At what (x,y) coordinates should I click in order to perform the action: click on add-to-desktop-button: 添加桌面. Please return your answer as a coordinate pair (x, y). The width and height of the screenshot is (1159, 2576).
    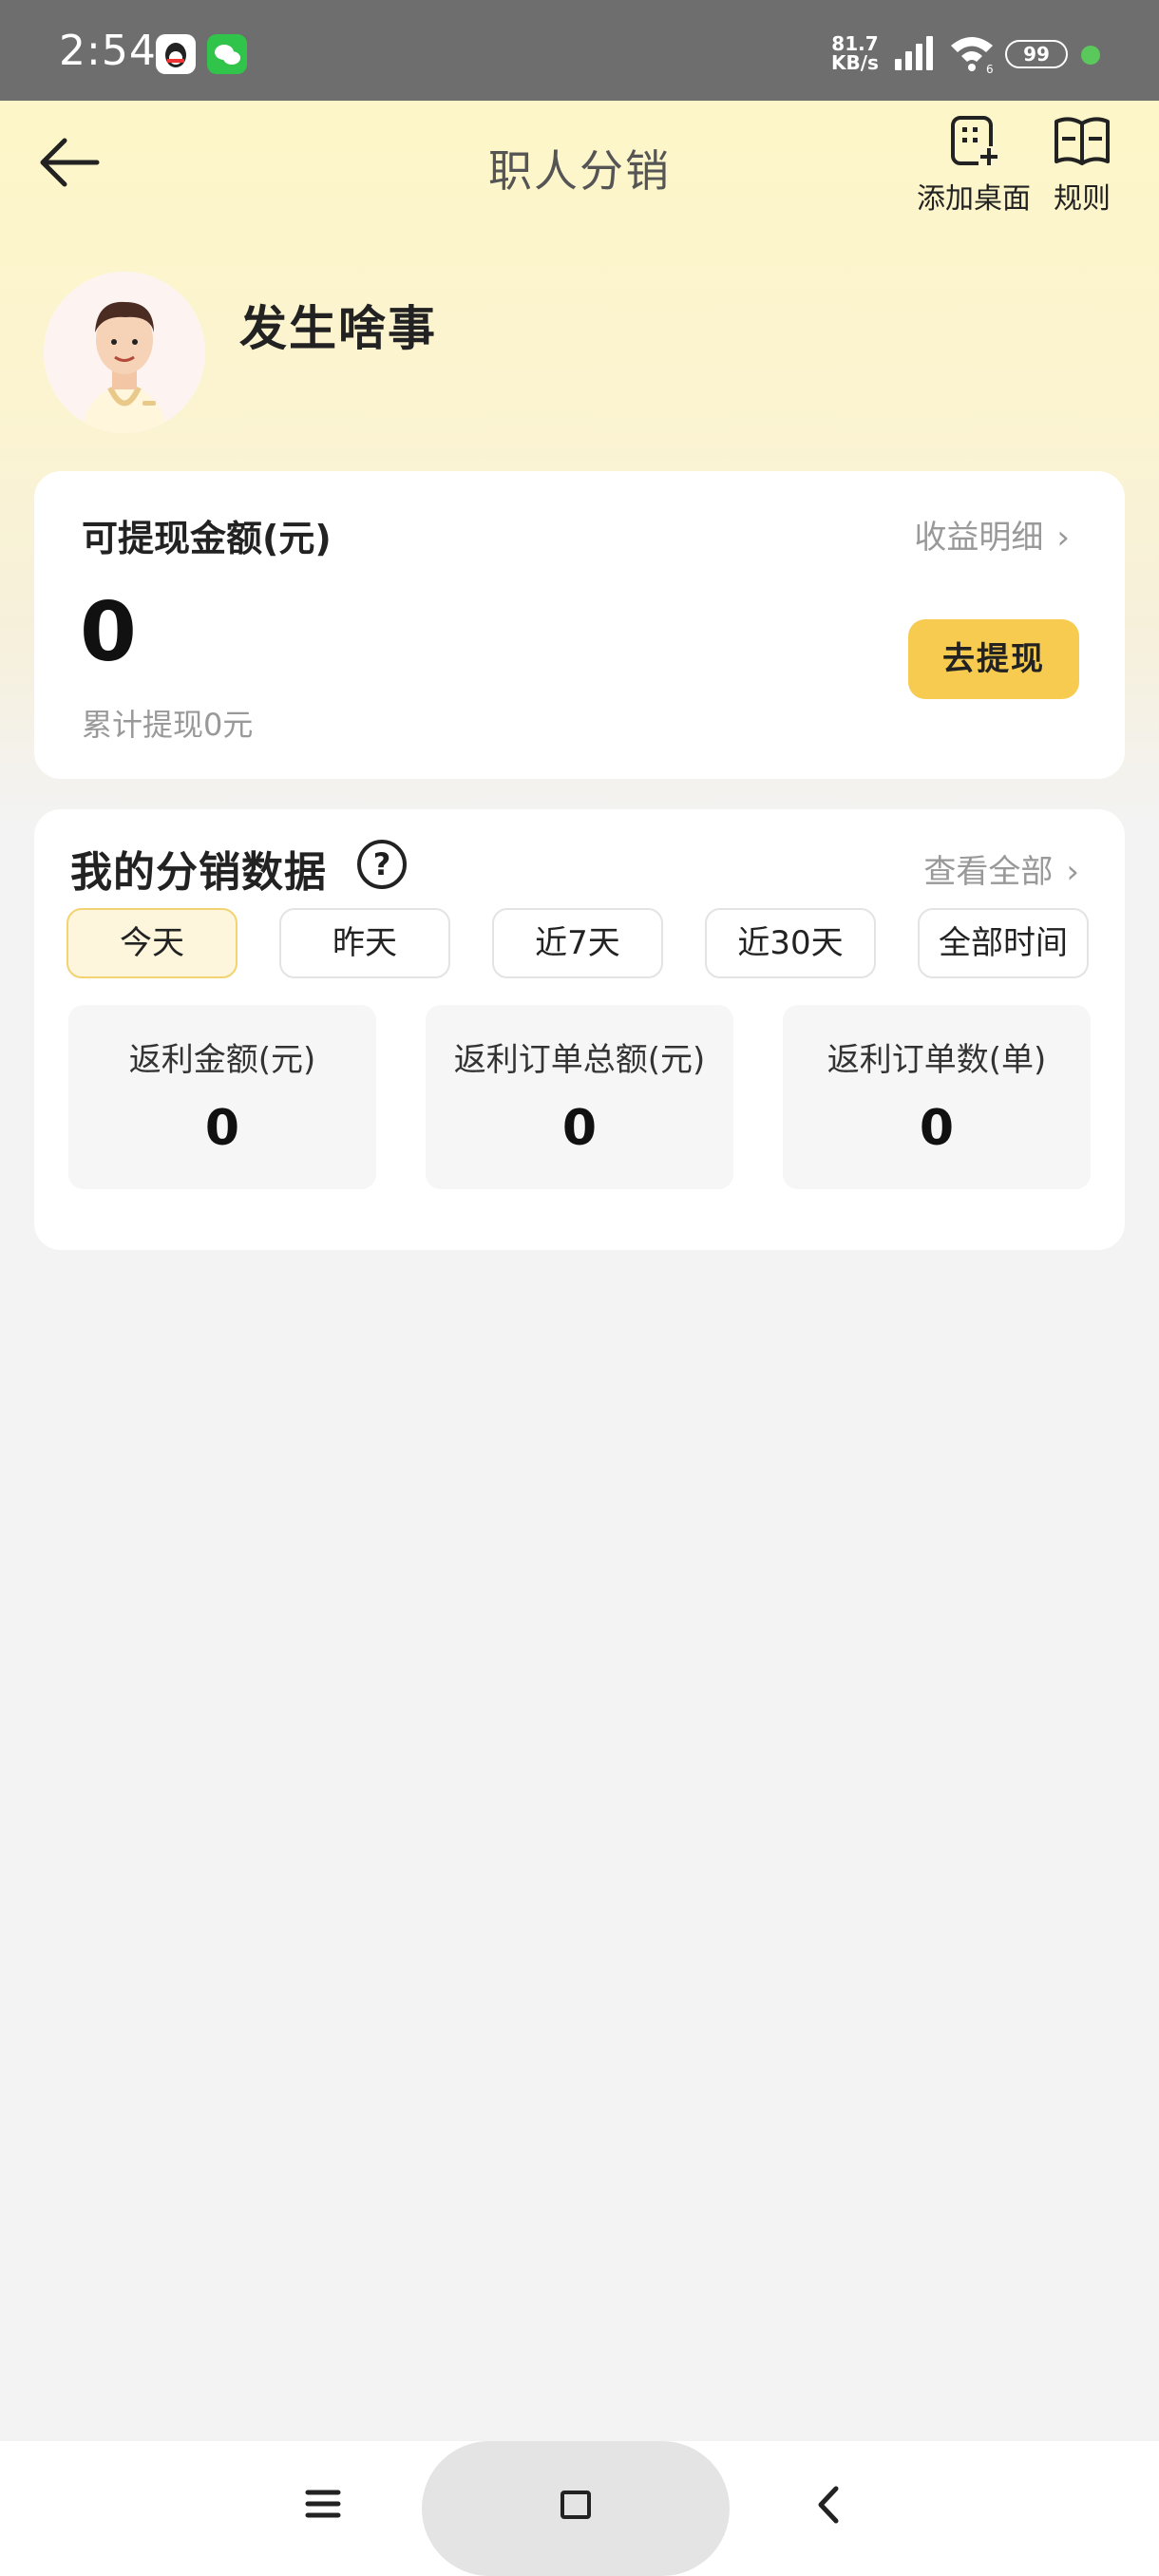
    Looking at the image, I should click on (973, 165).